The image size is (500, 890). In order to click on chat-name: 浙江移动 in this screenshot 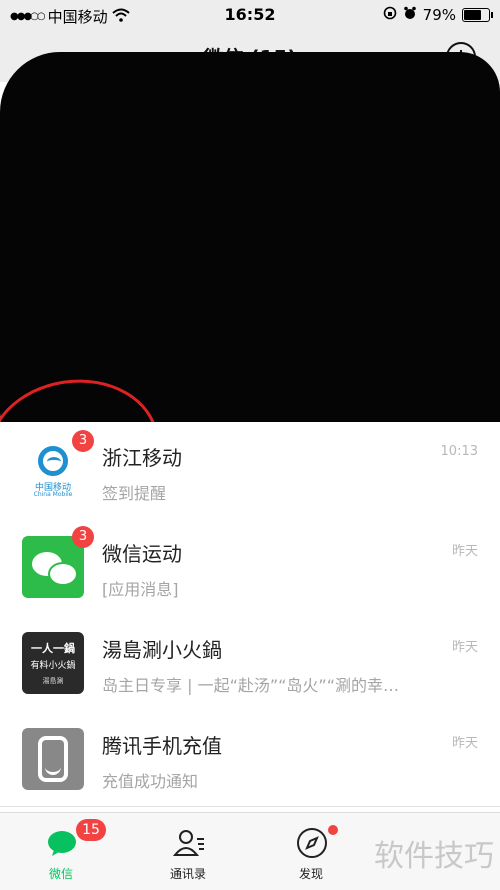, I will do `click(142, 458)`.